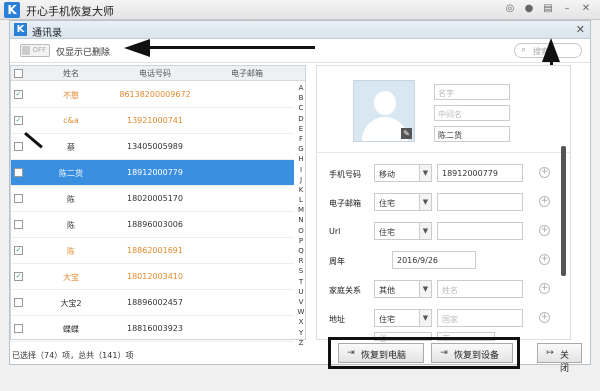  What do you see at coordinates (18, 73) in the screenshot?
I see `select-all-checkbox` at bounding box center [18, 73].